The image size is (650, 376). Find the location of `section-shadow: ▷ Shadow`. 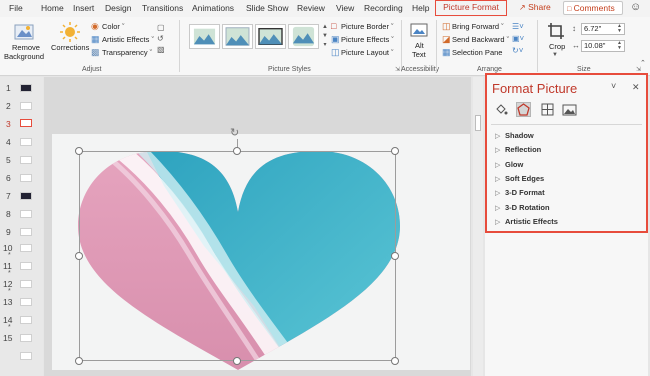

section-shadow: ▷ Shadow is located at coordinates (514, 135).